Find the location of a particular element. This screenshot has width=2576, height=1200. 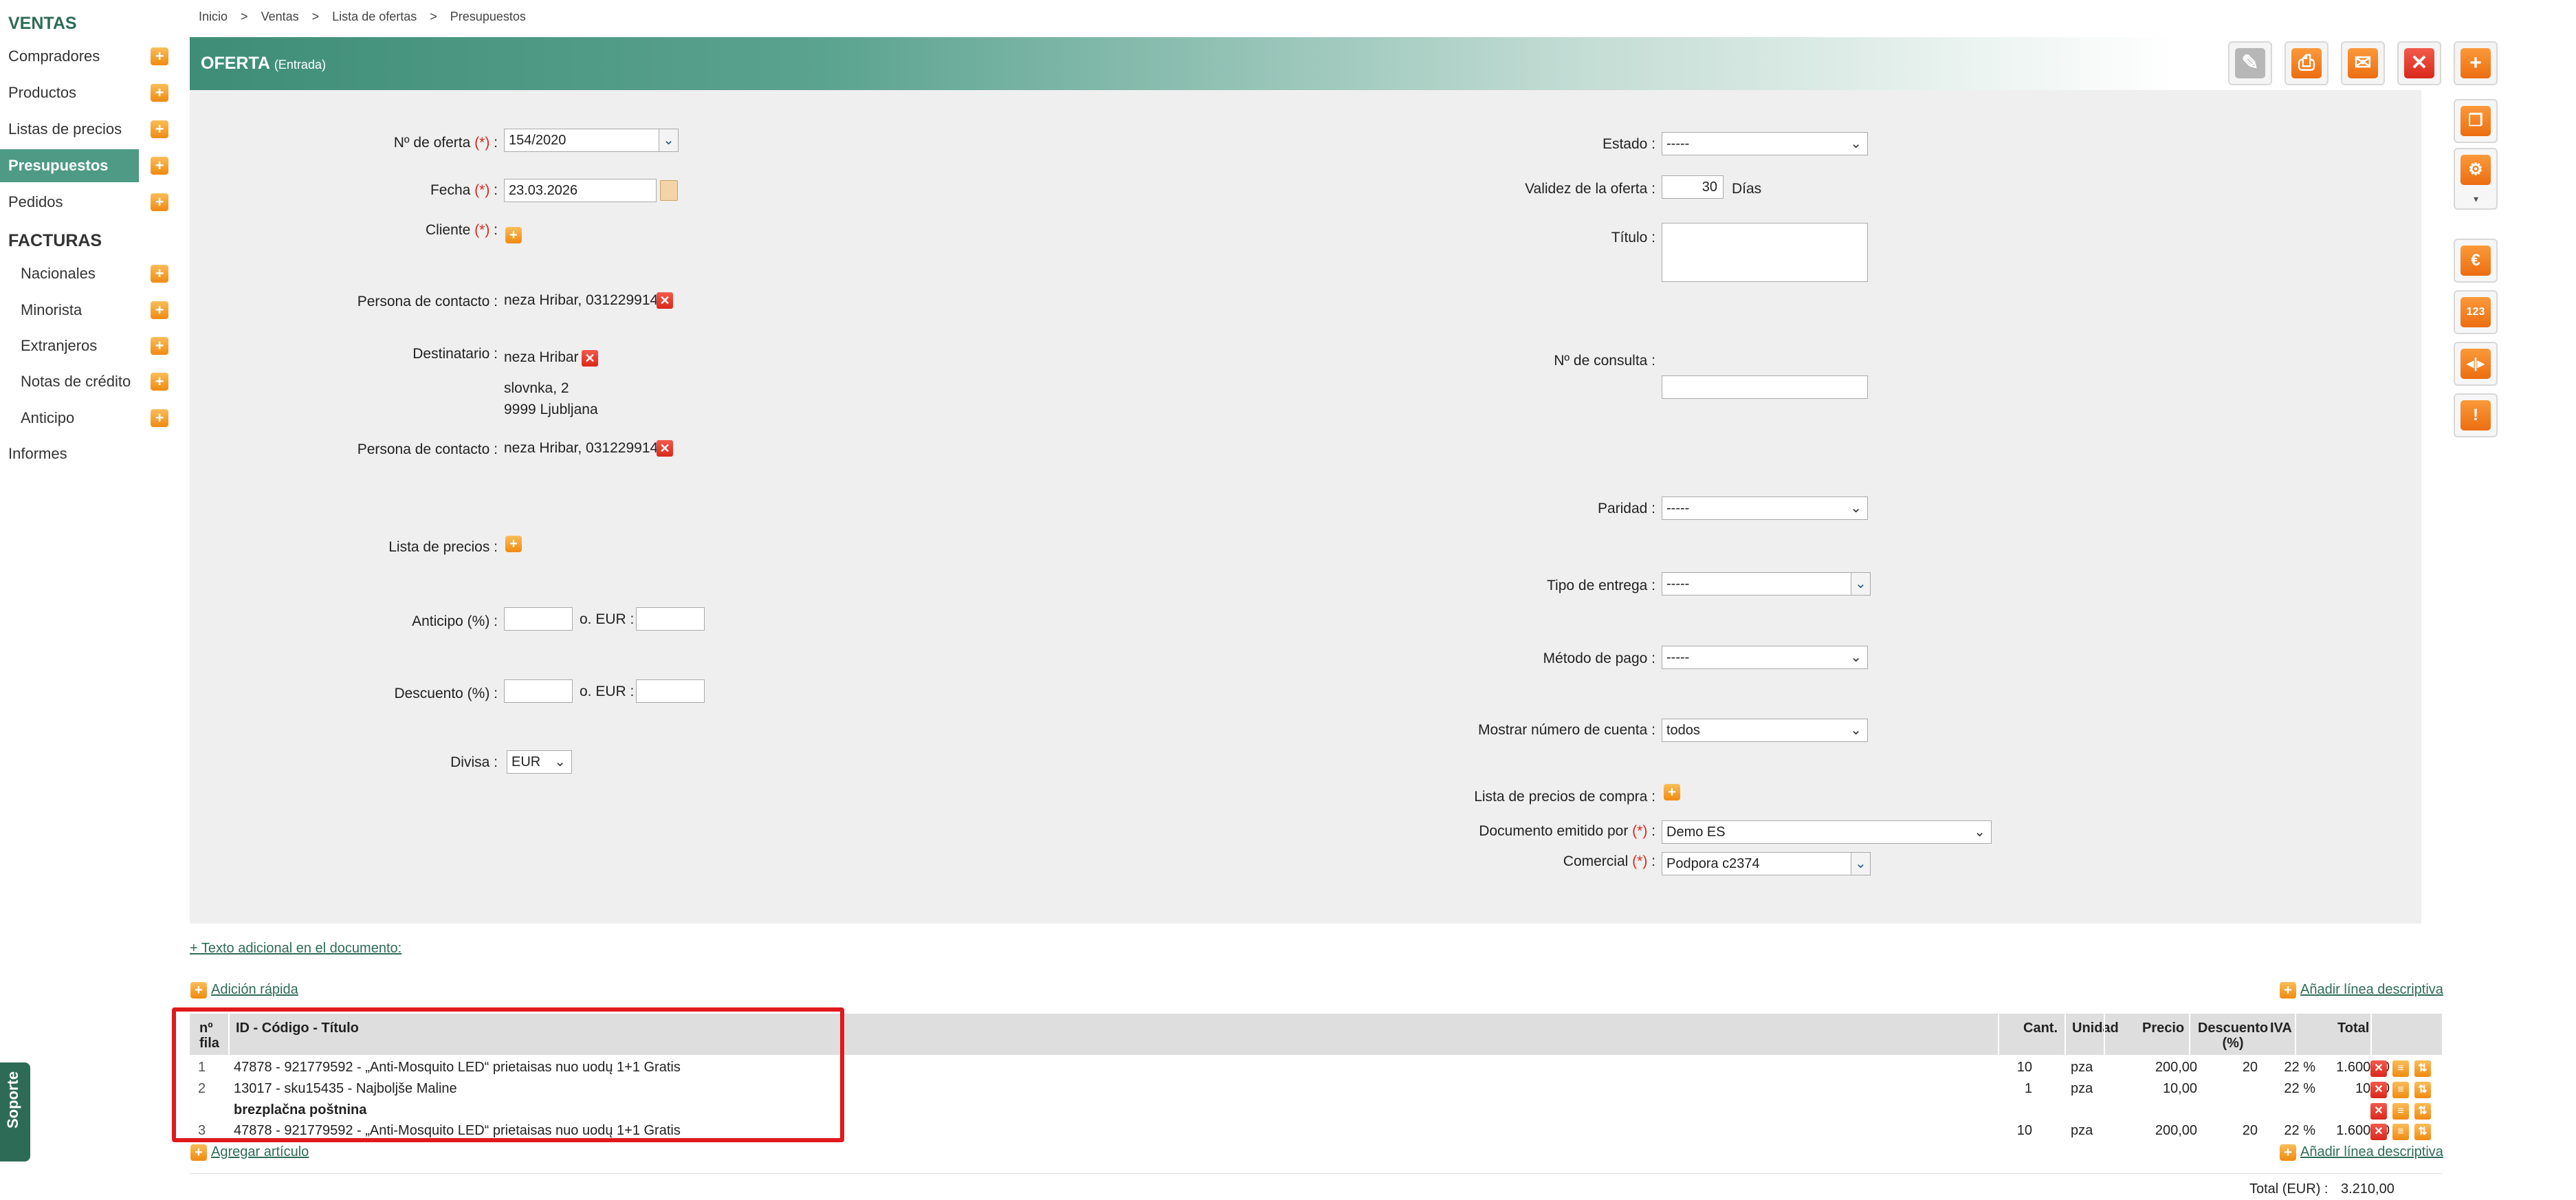

add-item-icon: + is located at coordinates (198, 1152).